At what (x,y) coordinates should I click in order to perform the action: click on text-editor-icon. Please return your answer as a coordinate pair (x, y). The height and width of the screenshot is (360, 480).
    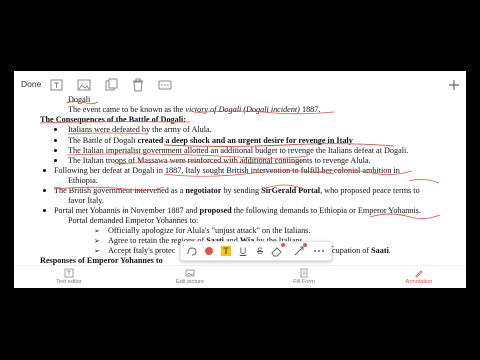
    Looking at the image, I should click on (69, 273).